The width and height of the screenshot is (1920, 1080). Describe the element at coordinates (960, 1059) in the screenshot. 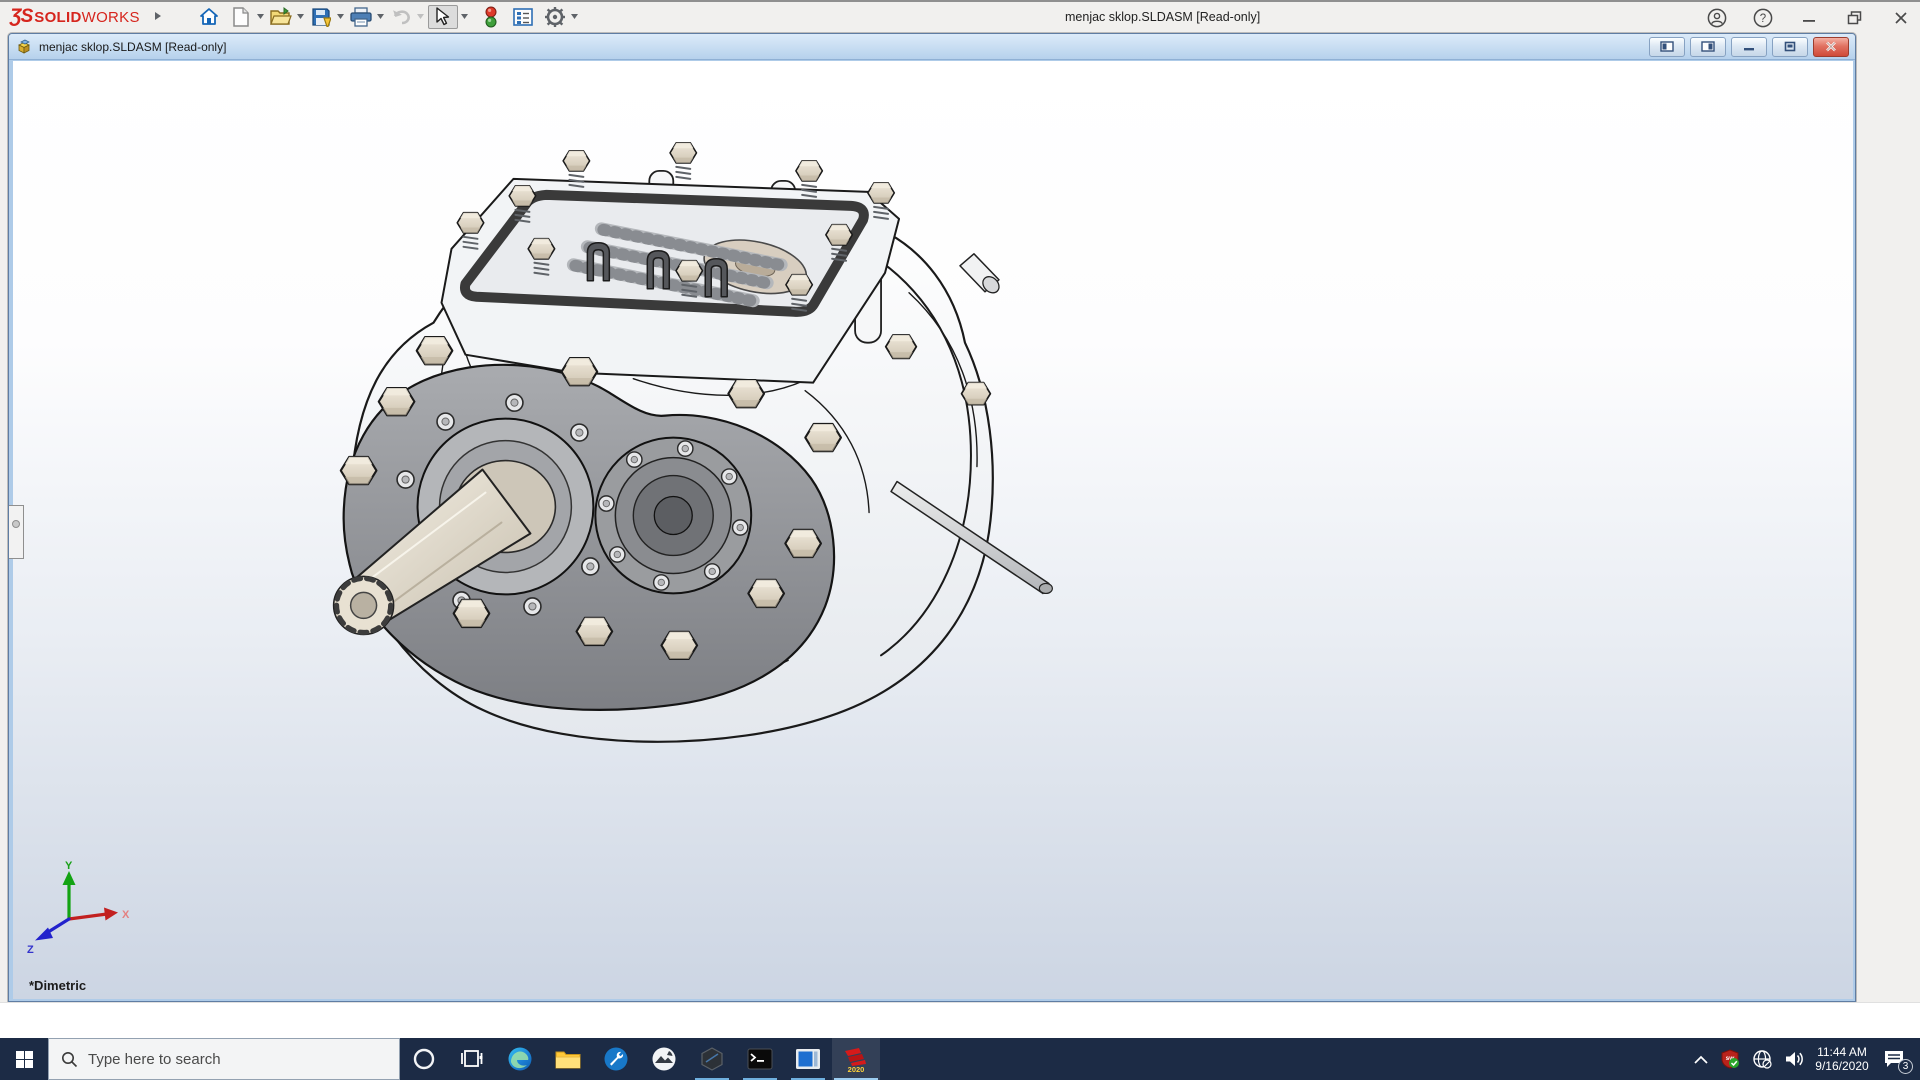

I see `taskbar: 2020 sw 11:44 AM 9/16/2020 3` at that location.